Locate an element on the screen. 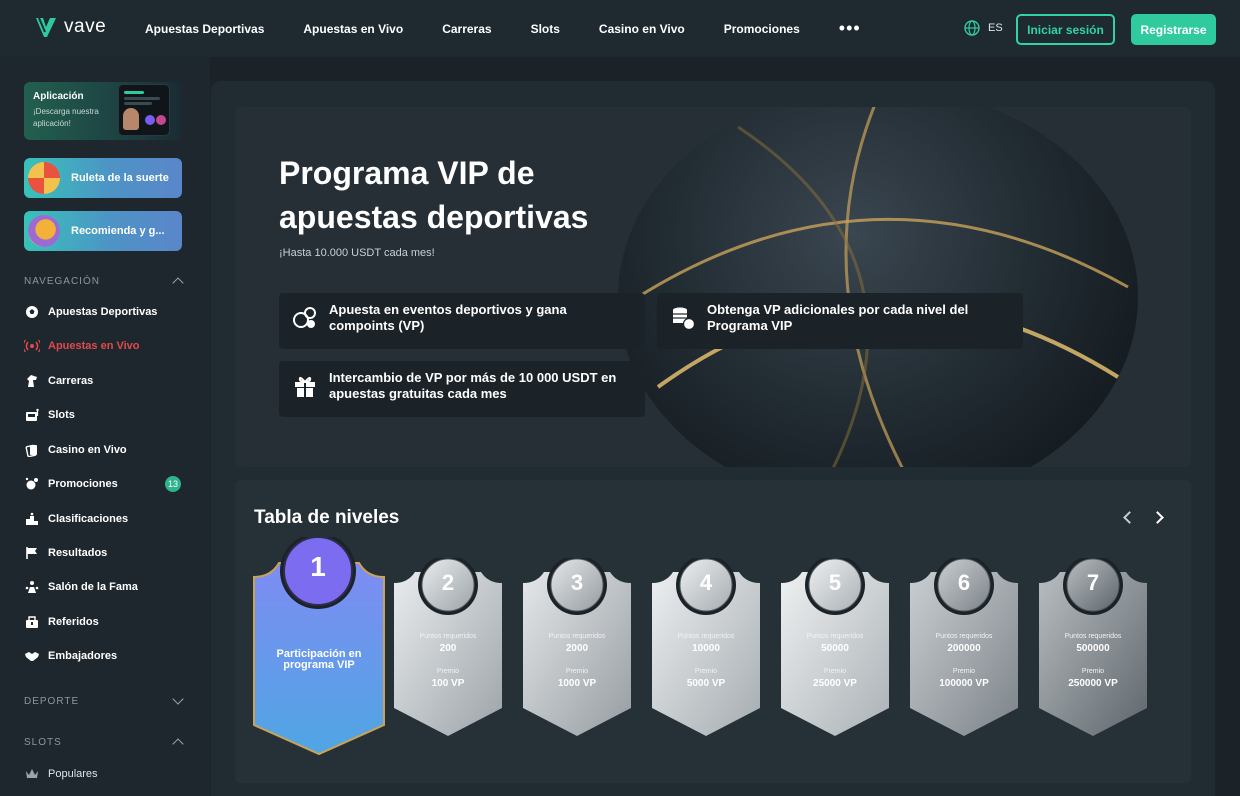  horse-icon is located at coordinates (32, 381).